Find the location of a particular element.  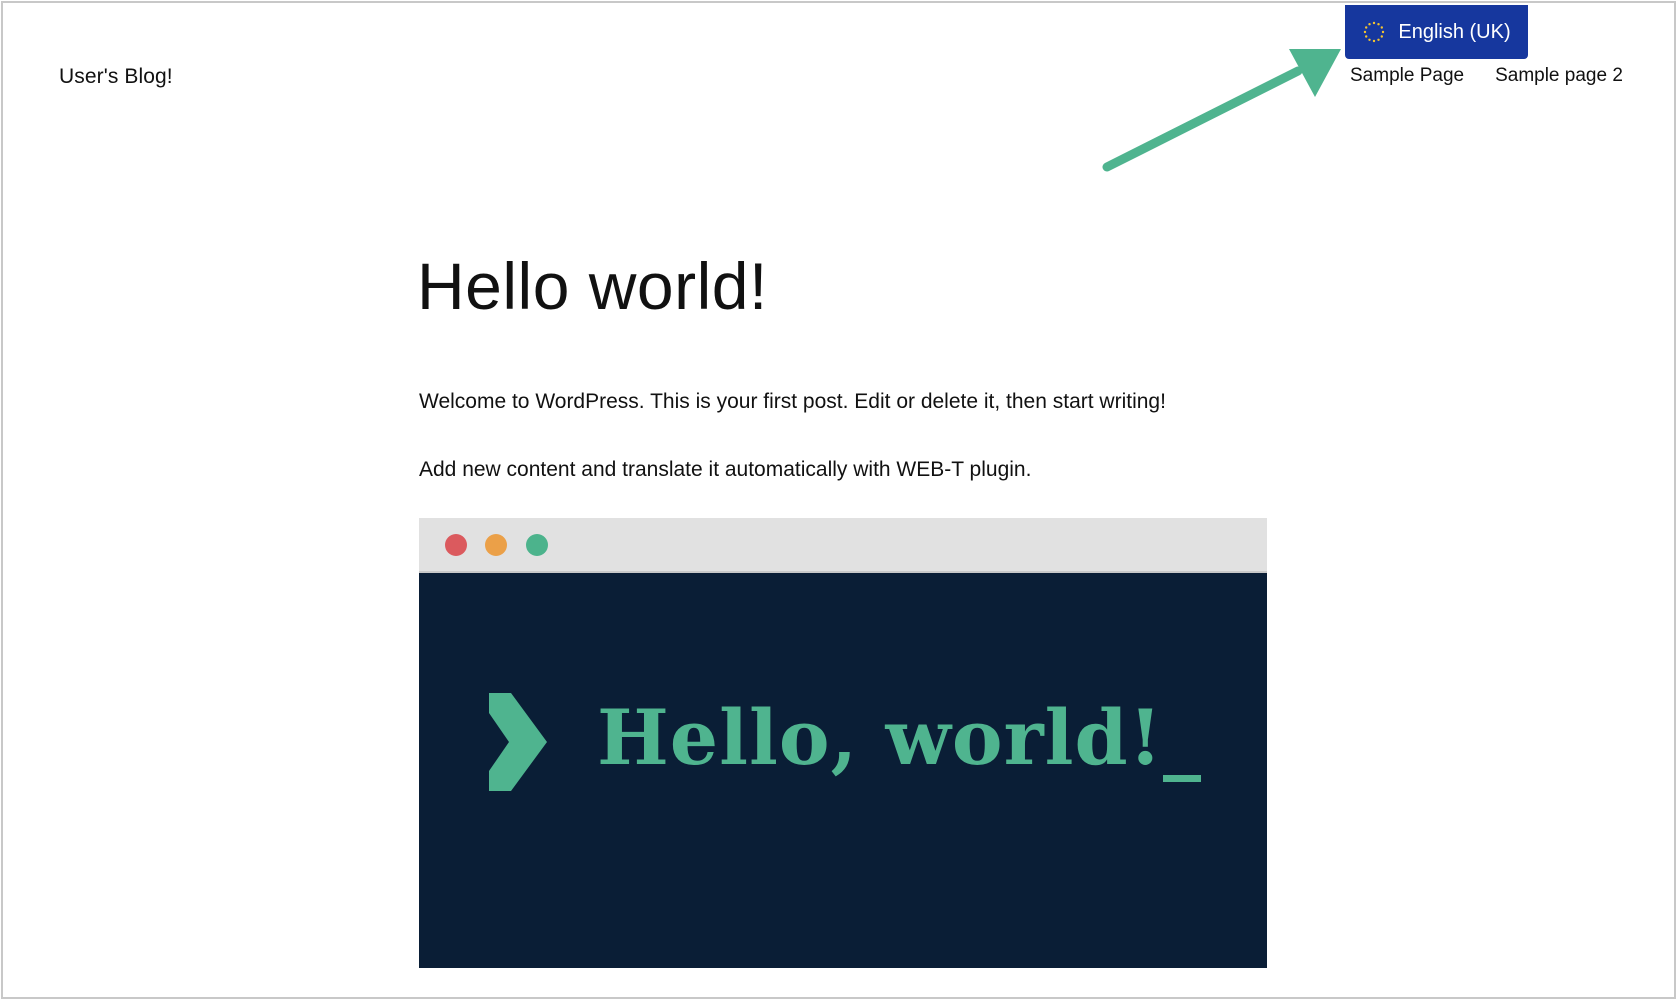

hero-window-titlebar is located at coordinates (843, 545).